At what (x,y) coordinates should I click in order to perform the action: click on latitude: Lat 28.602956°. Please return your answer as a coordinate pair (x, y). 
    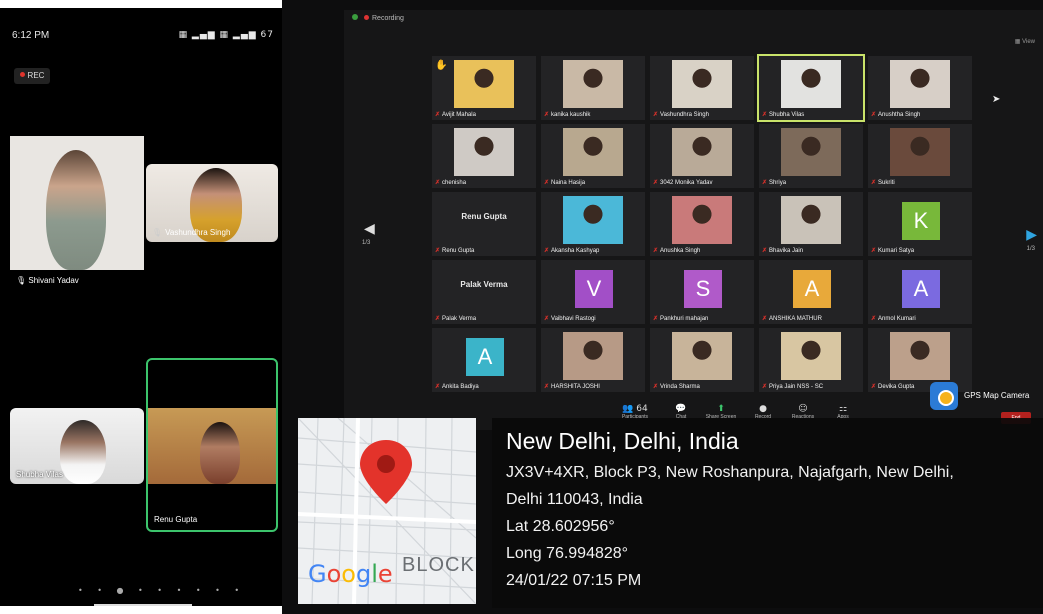
    Looking at the image, I should click on (560, 526).